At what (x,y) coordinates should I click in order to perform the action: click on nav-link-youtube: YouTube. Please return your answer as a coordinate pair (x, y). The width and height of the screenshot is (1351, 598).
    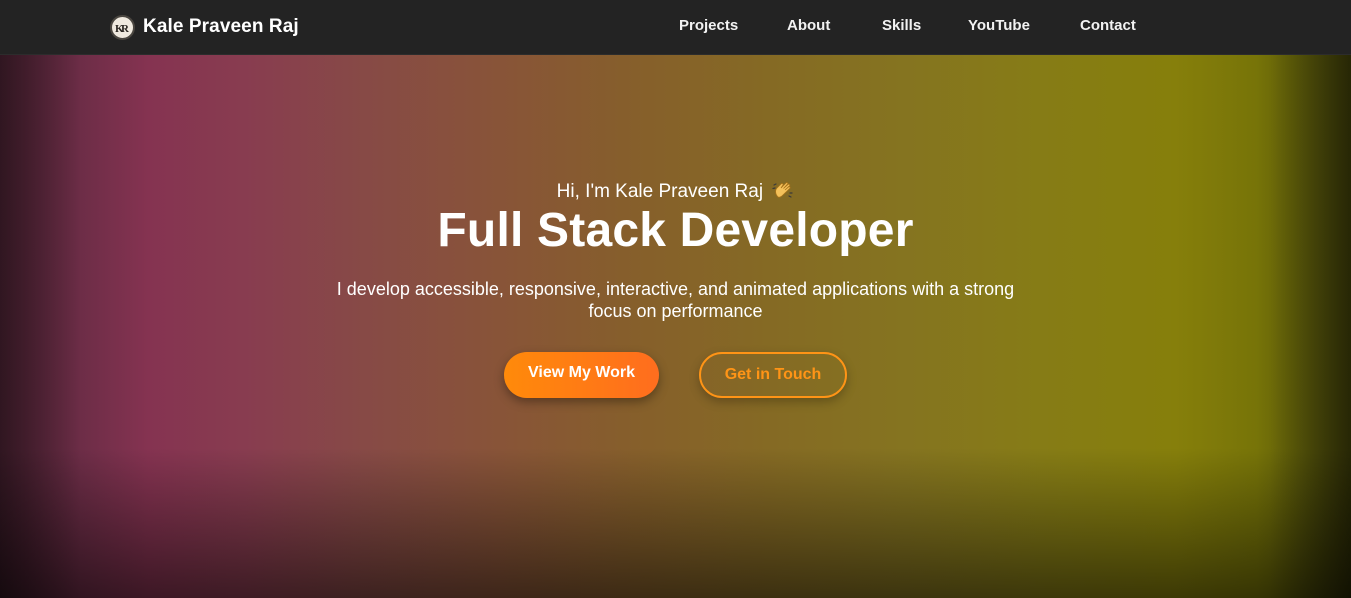
    Looking at the image, I should click on (999, 25).